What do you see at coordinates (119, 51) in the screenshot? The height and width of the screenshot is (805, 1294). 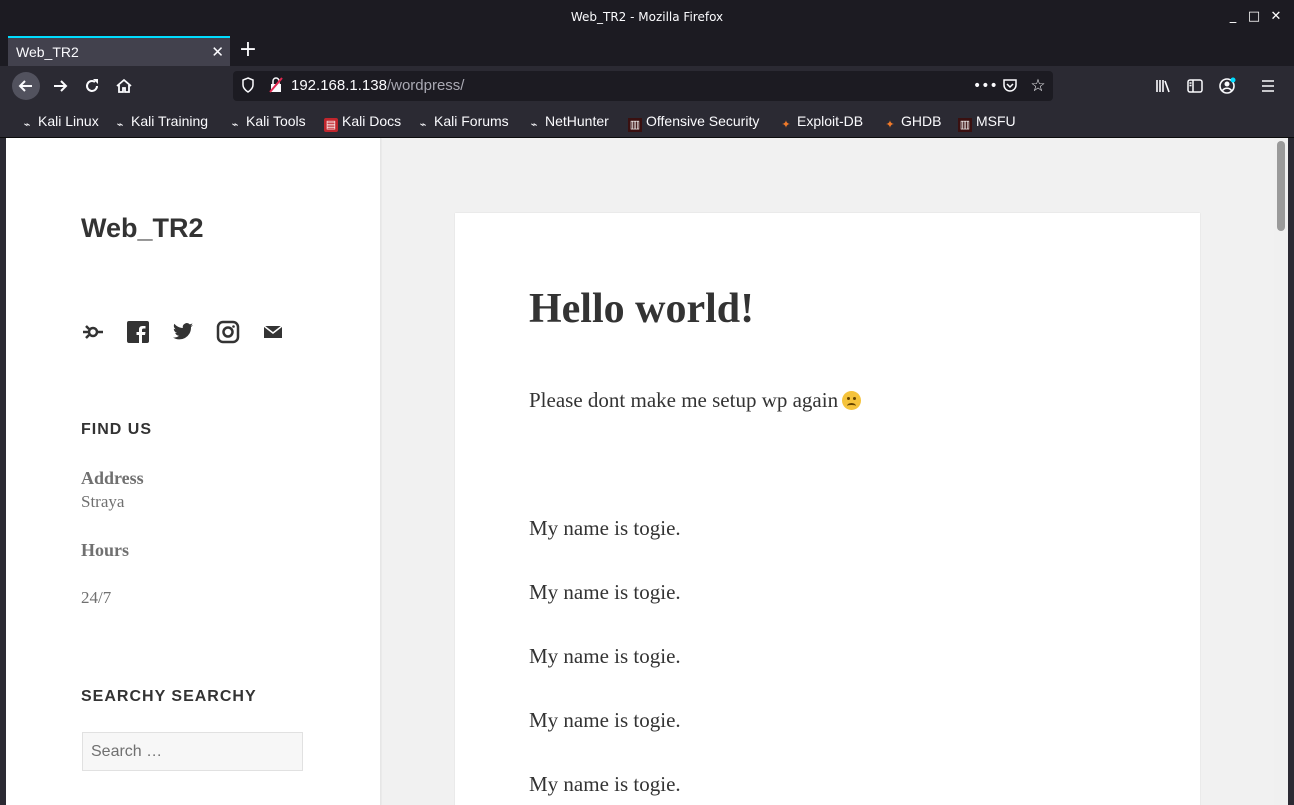 I see `tab-web-tr2: Web_TR2 ✕` at bounding box center [119, 51].